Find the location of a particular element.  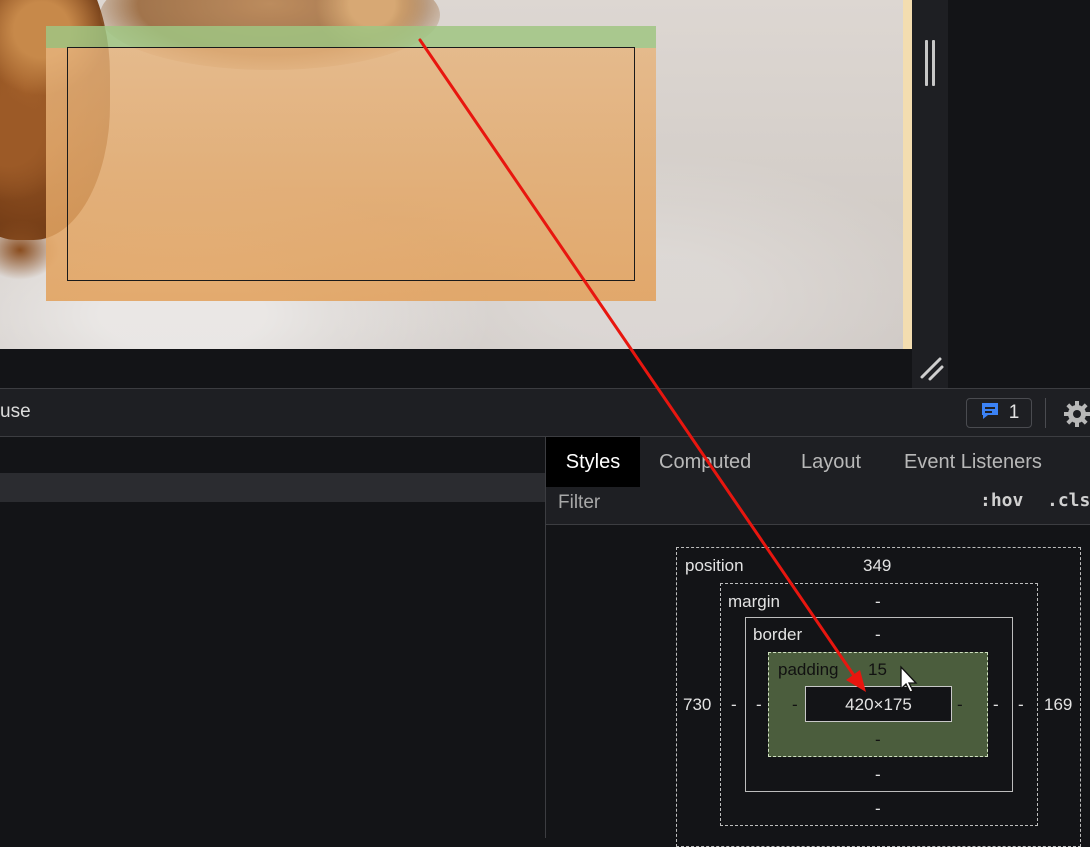

styles-tabs: Styles Computed Layout Event Listeners is located at coordinates (818, 462).